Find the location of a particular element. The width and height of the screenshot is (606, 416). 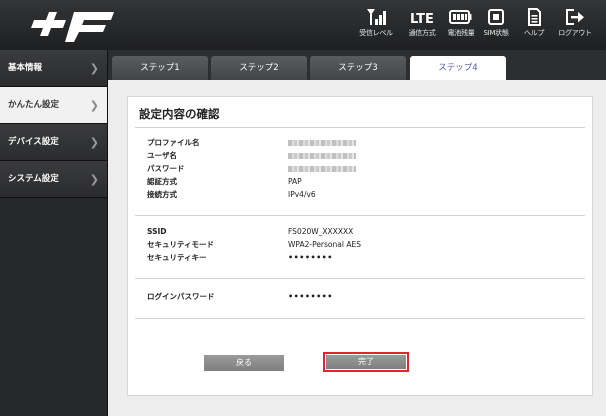

step-tabbar: ステップ1 ステップ2 ステップ3 ステップ4 is located at coordinates (357, 65).